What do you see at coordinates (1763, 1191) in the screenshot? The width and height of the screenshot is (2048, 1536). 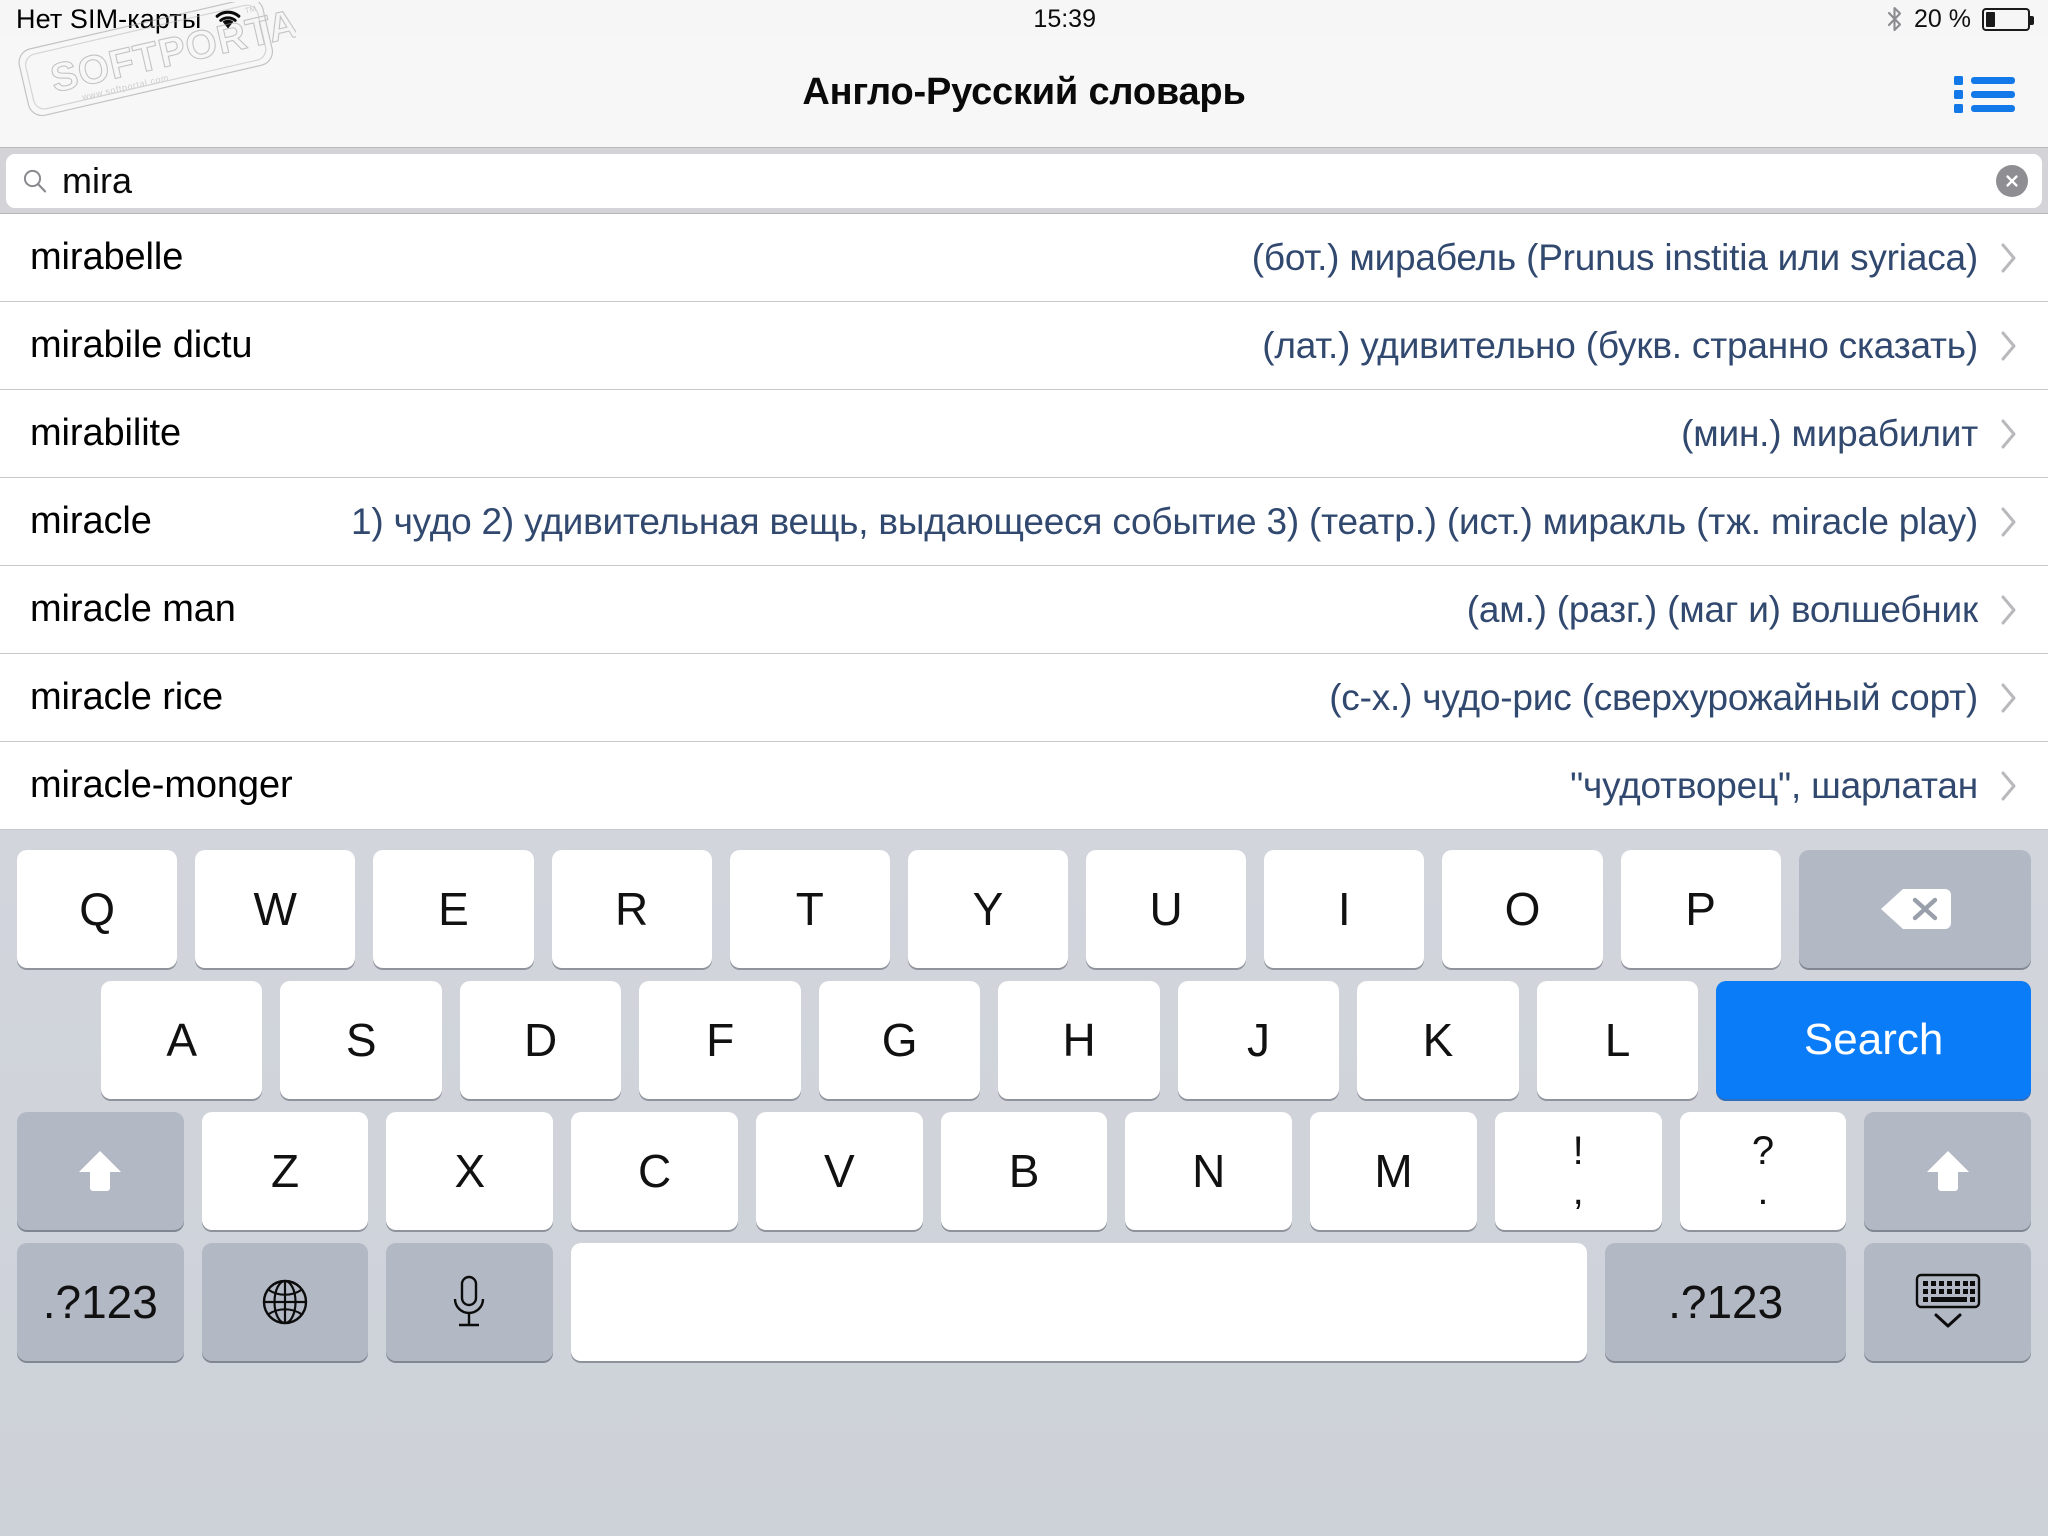 I see `key-period-label: .` at bounding box center [1763, 1191].